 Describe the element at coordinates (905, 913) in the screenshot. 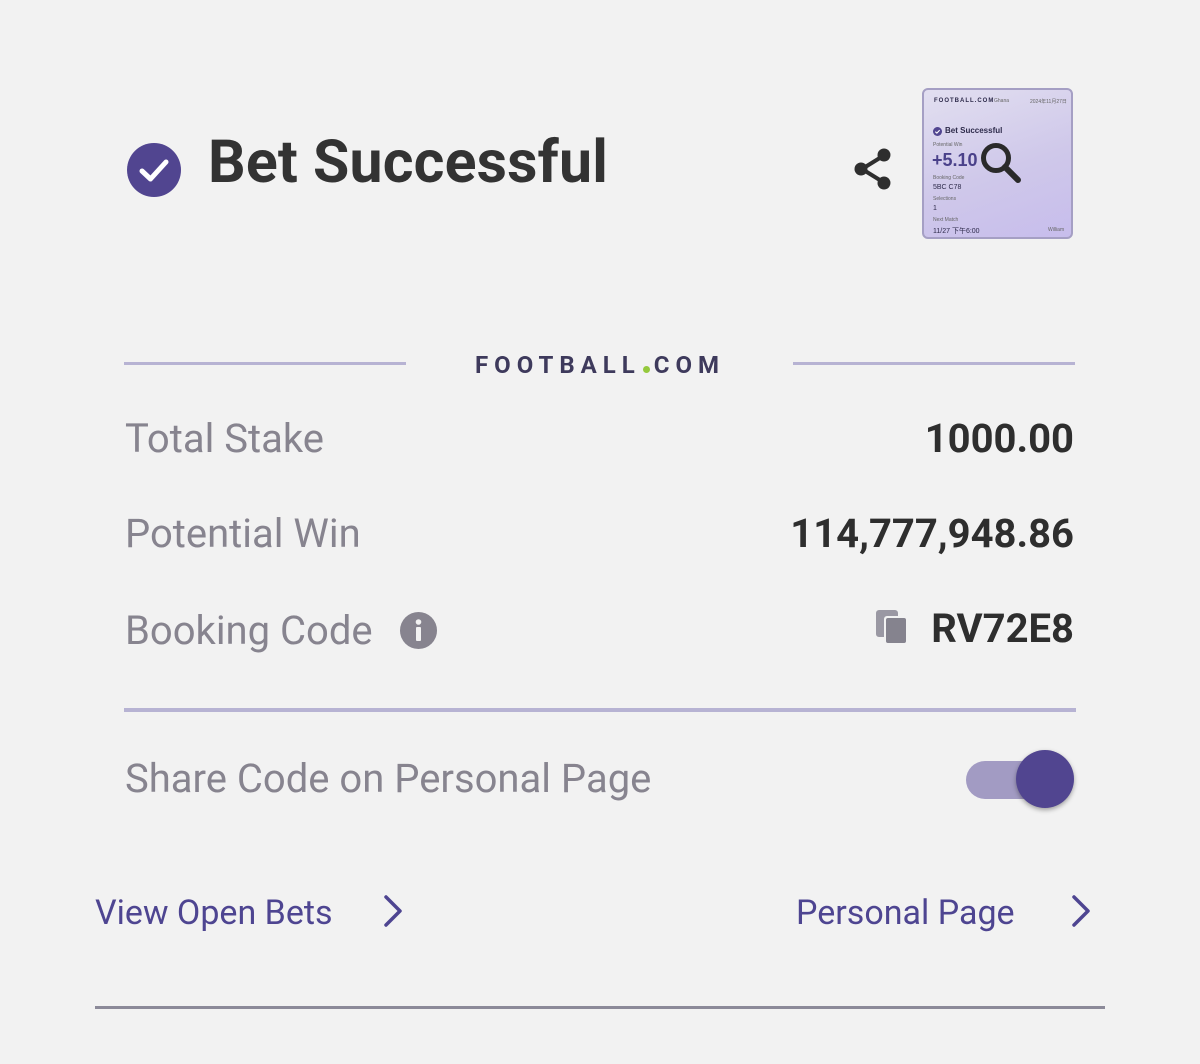

I see `personal-page-link: Personal Page` at that location.